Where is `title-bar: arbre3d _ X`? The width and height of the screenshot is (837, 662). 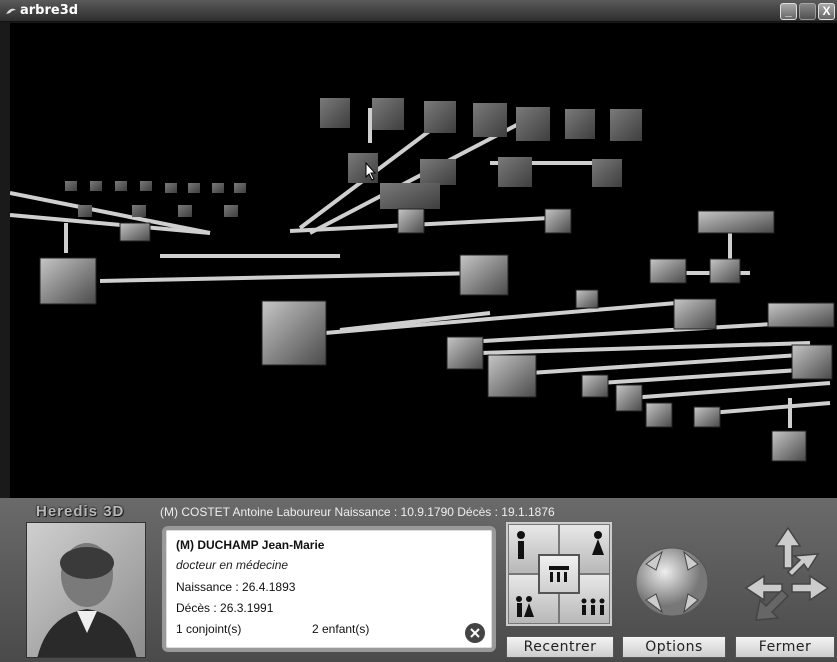
title-bar: arbre3d _ X is located at coordinates (418, 11).